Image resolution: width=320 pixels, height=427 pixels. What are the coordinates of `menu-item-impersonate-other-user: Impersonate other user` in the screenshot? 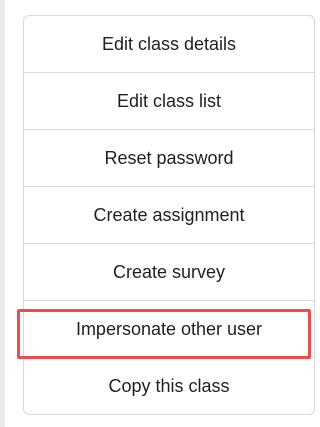 It's located at (169, 329).